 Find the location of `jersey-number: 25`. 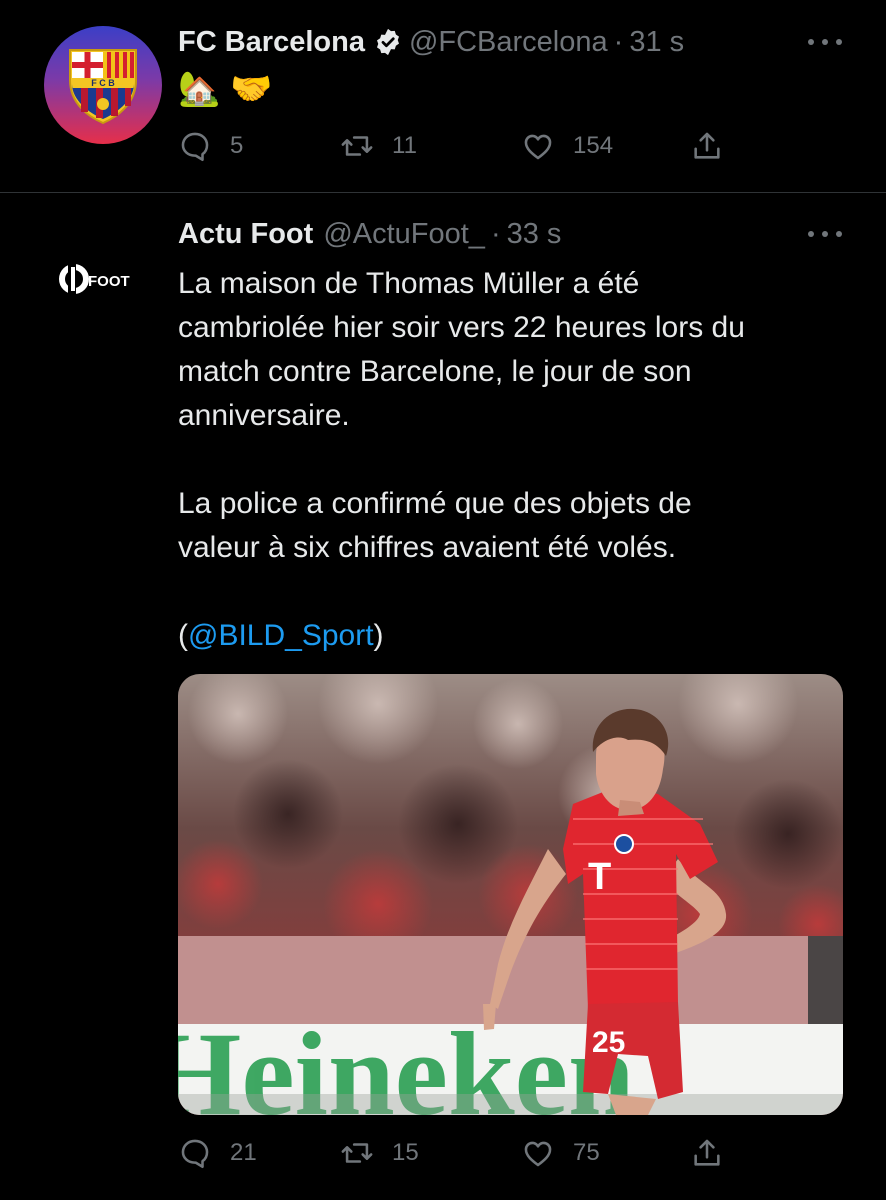

jersey-number: 25 is located at coordinates (608, 1042).